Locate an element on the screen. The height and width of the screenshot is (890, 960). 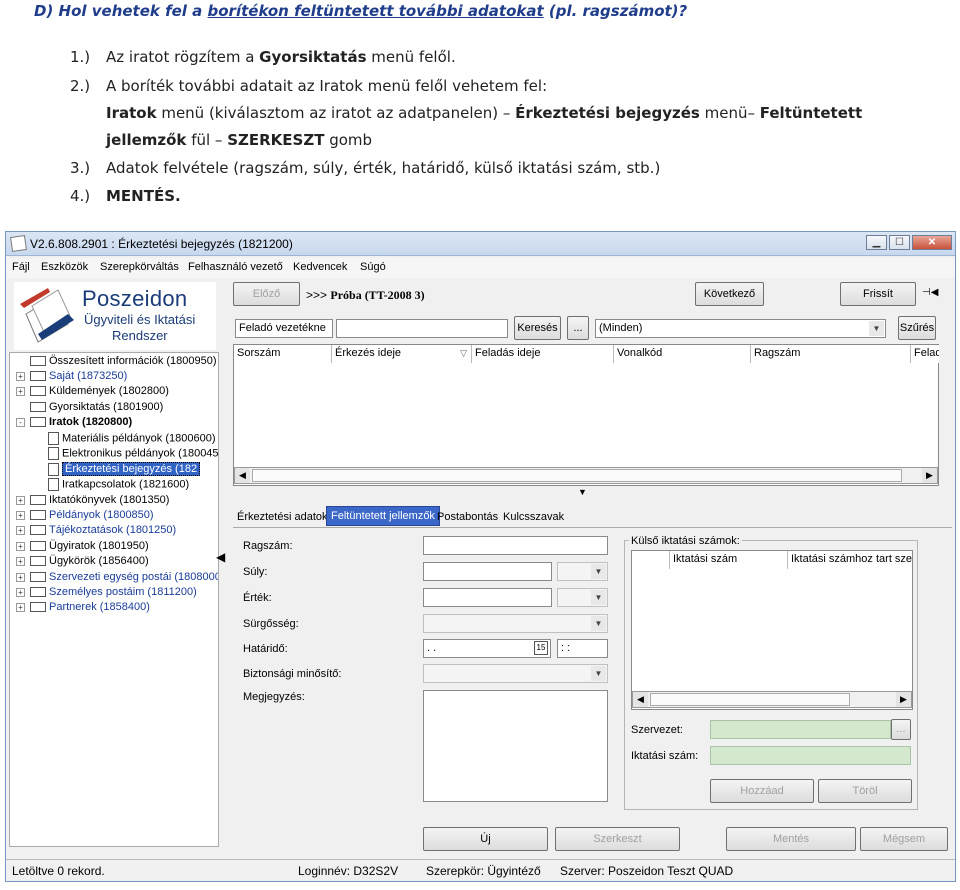
tree-item: Összesített információk (1800950) is located at coordinates (116, 361).